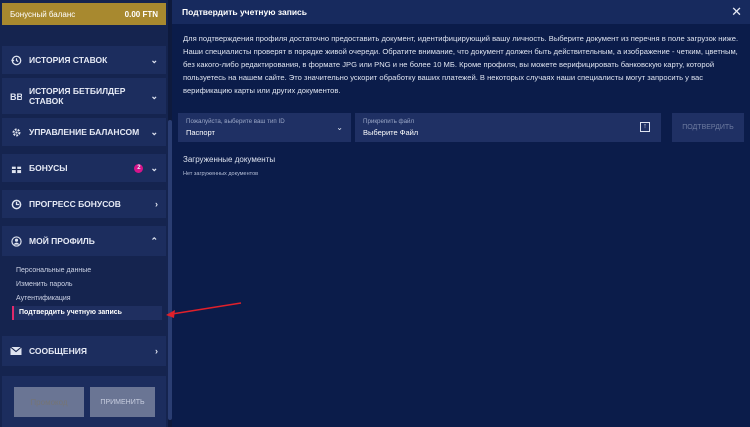 This screenshot has width=750, height=427. Describe the element at coordinates (245, 12) in the screenshot. I see `page-title: Подтвердить учетную запись` at that location.